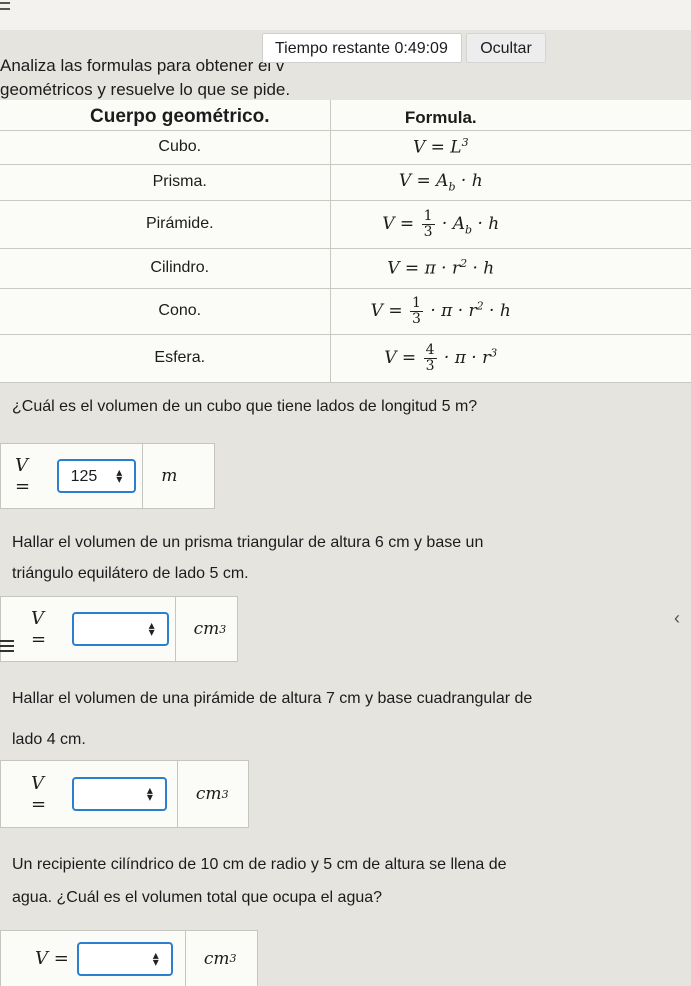 The image size is (691, 986). I want to click on body-name: Cubo., so click(165, 147).